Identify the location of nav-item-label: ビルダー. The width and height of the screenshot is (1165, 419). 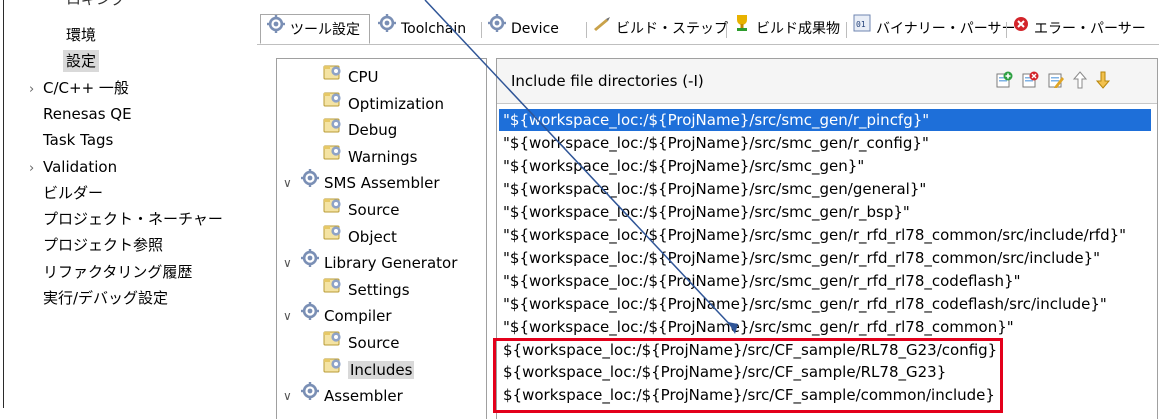
(73, 192).